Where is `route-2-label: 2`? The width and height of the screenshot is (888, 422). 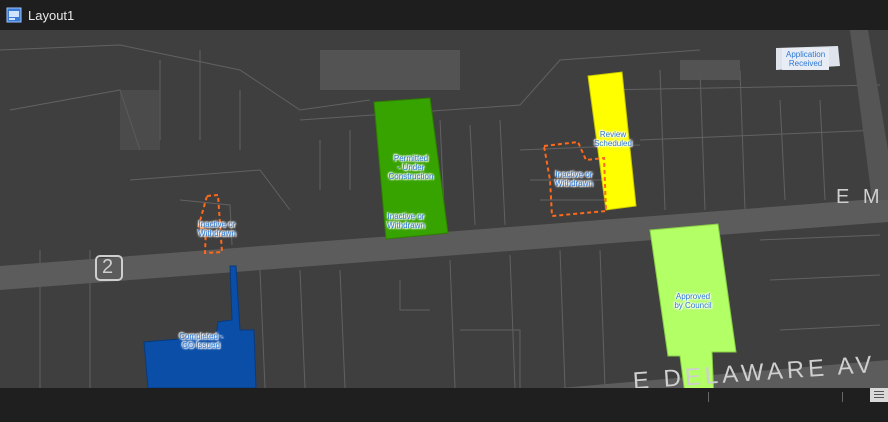
route-2-label: 2 is located at coordinates (108, 267).